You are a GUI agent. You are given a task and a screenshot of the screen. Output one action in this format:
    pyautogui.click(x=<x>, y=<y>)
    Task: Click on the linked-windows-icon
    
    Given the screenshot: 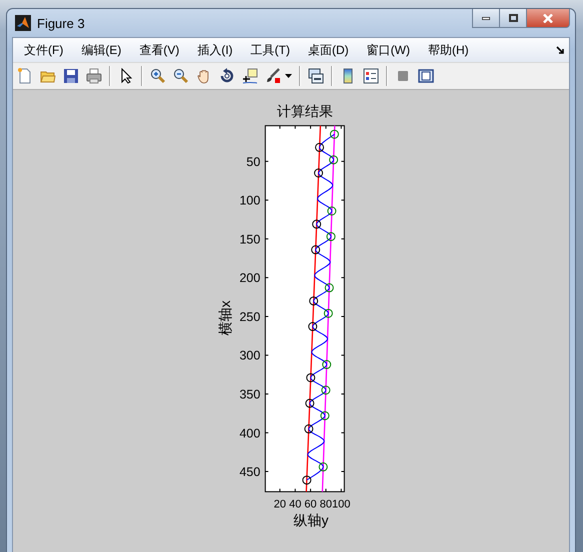 What is the action you would take?
    pyautogui.click(x=316, y=76)
    